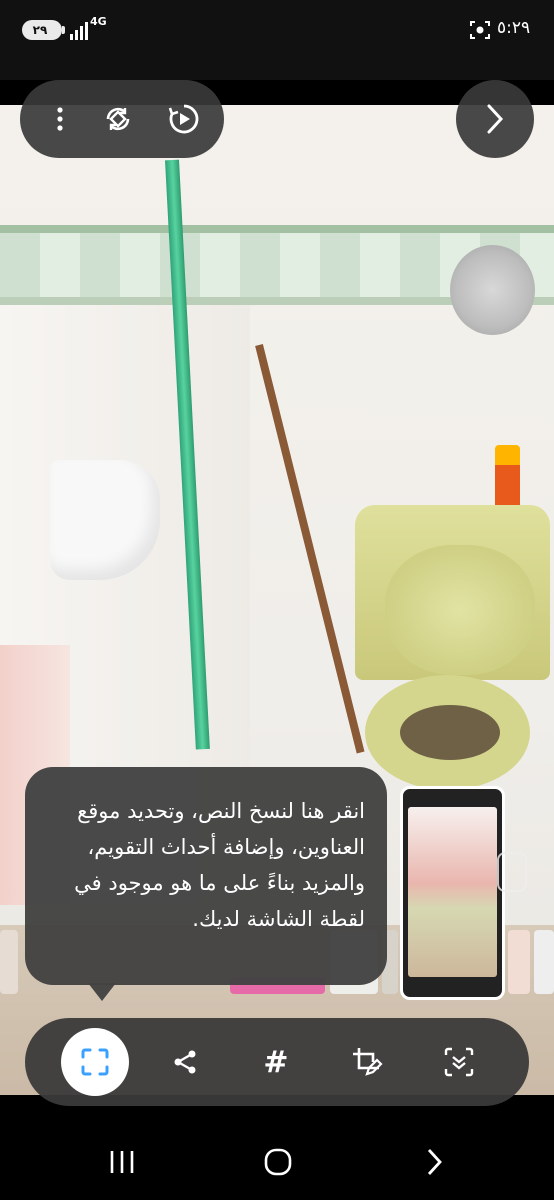  I want to click on network-type: 4G, so click(98, 21).